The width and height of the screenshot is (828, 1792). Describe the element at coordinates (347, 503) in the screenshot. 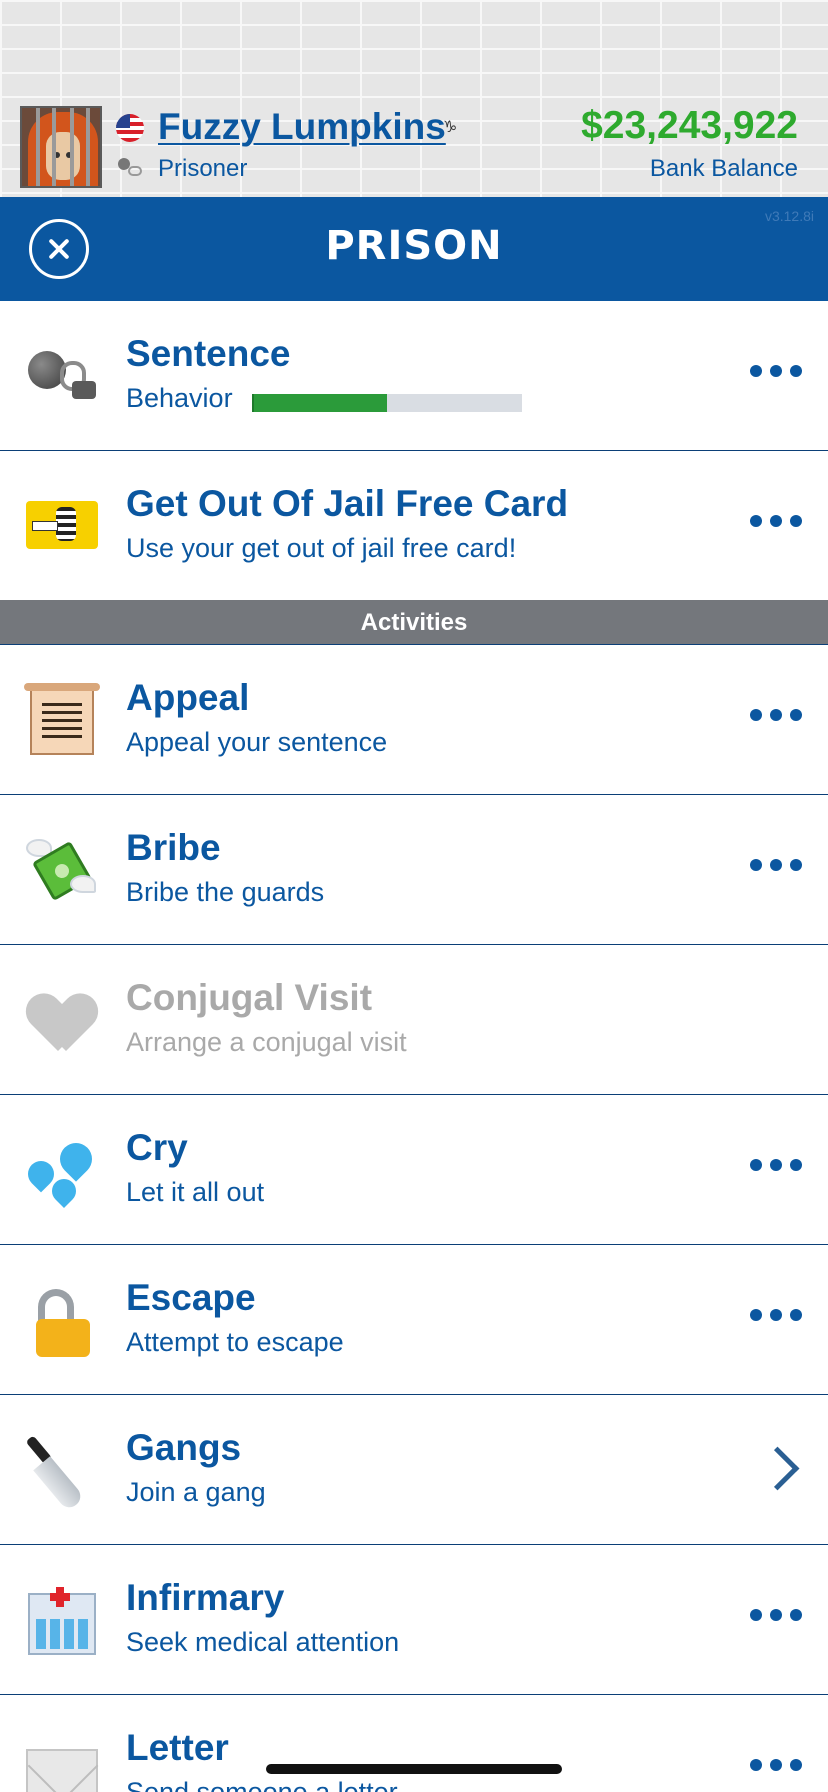

I see `jail-card-title: Get Out Of Jail Free Card` at that location.